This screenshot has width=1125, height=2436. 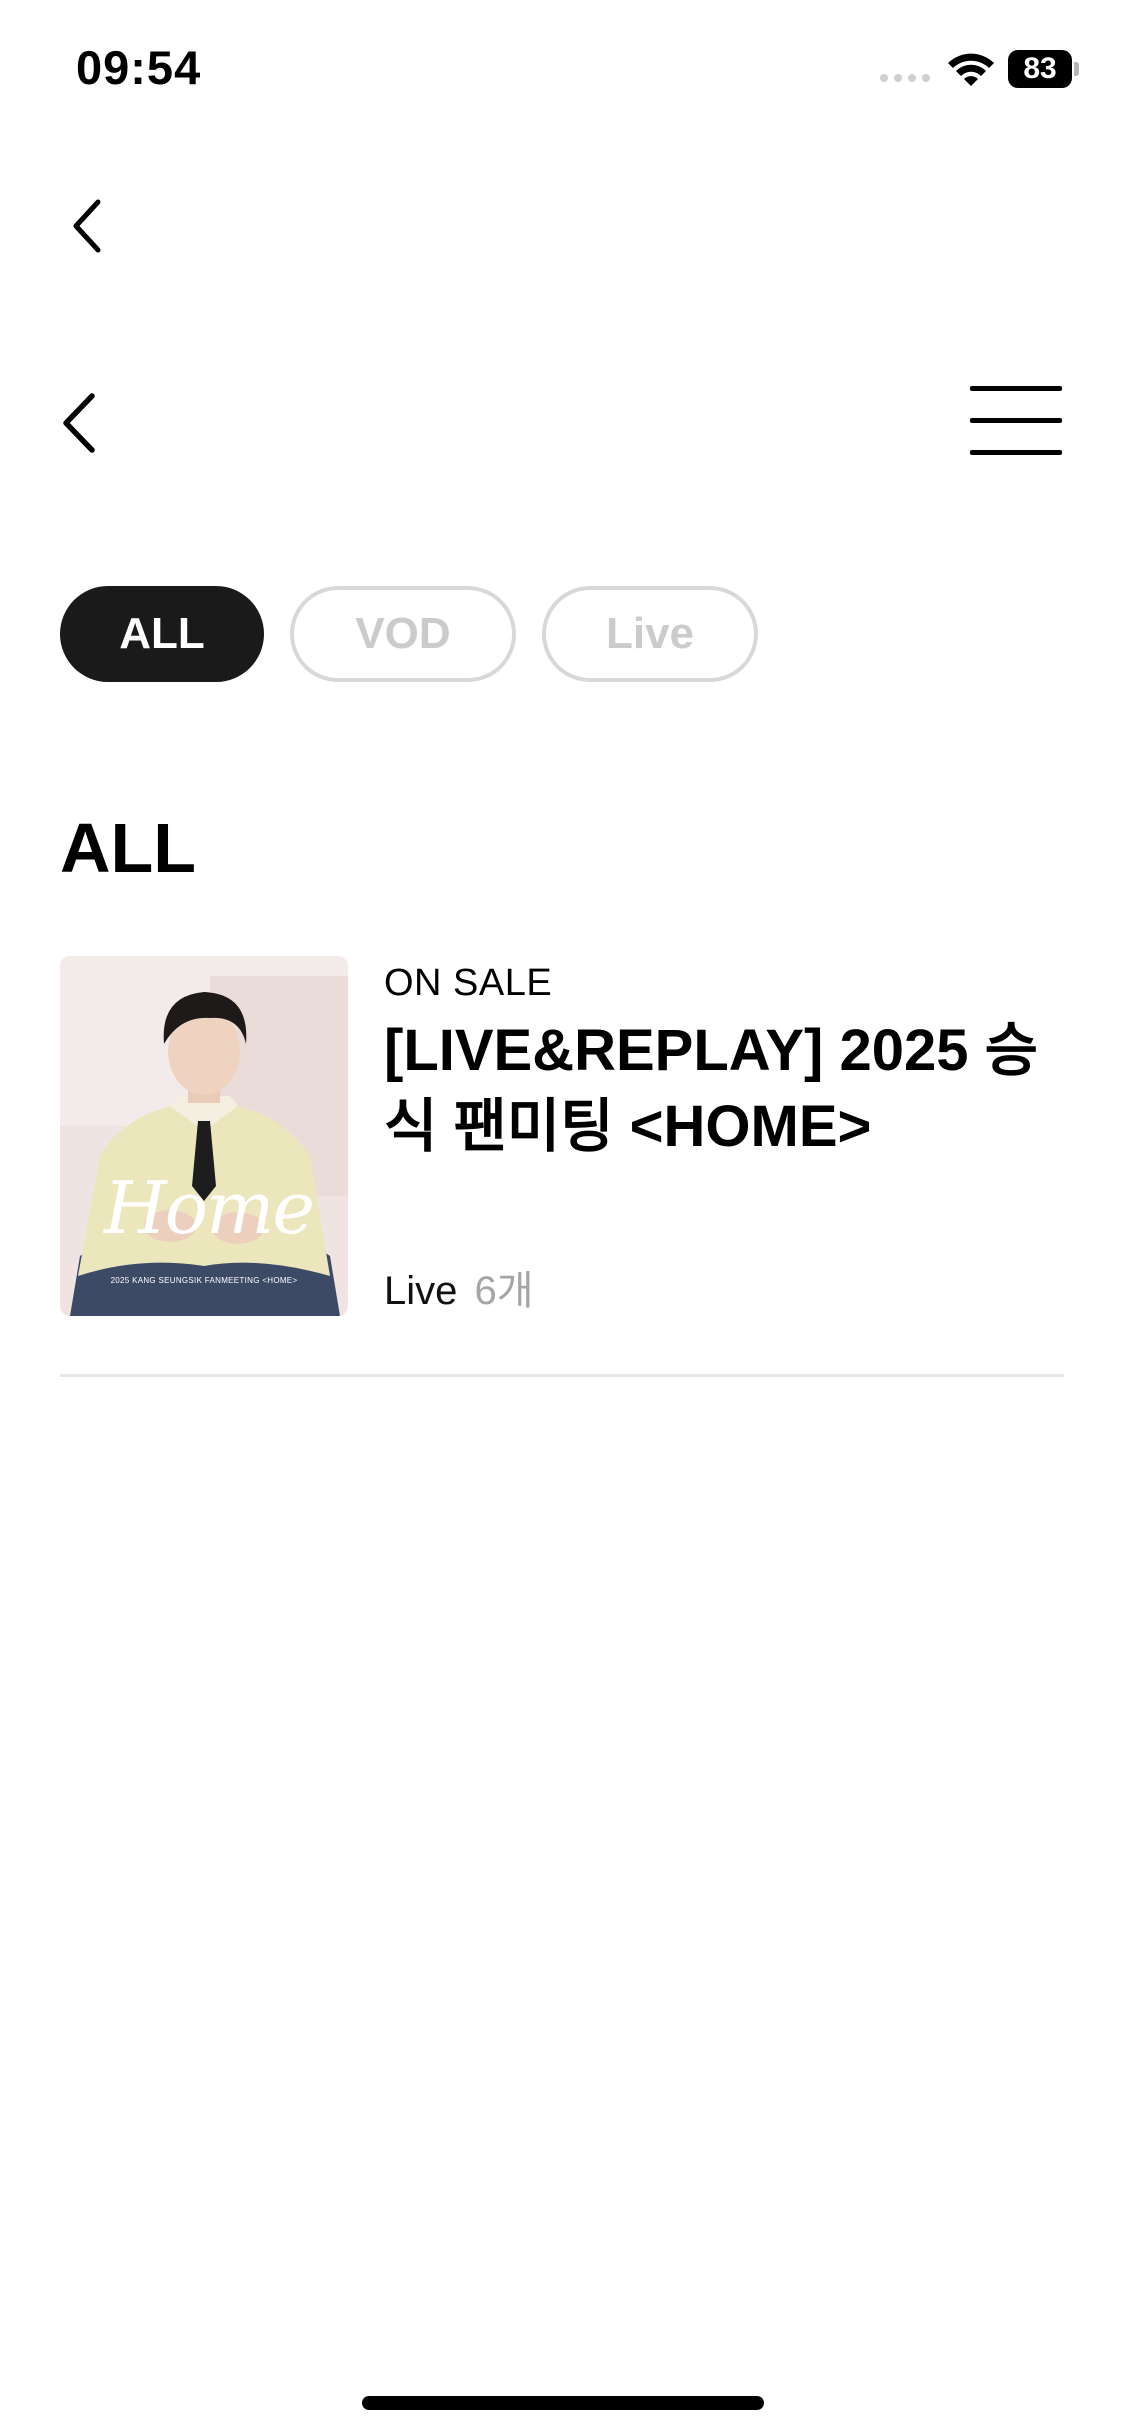 What do you see at coordinates (139, 67) in the screenshot?
I see `status-time: 09:54` at bounding box center [139, 67].